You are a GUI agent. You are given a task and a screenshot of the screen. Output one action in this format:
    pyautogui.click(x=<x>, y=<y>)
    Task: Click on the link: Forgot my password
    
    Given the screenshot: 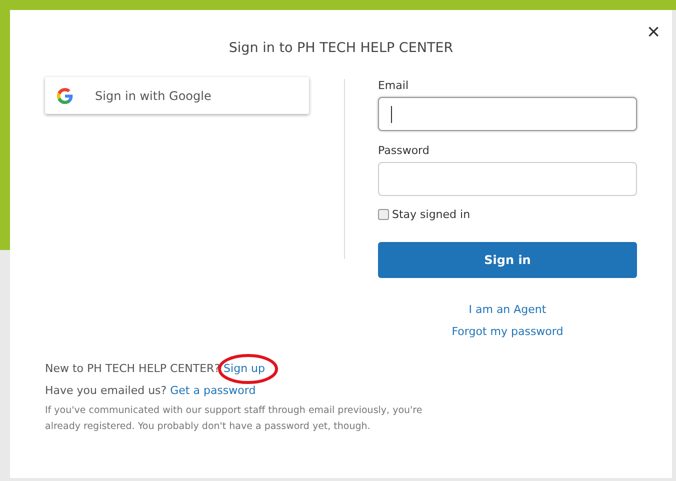 What is the action you would take?
    pyautogui.click(x=508, y=331)
    